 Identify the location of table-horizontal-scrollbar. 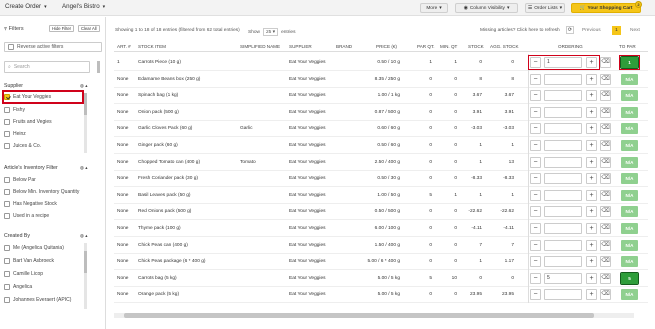
(374, 315).